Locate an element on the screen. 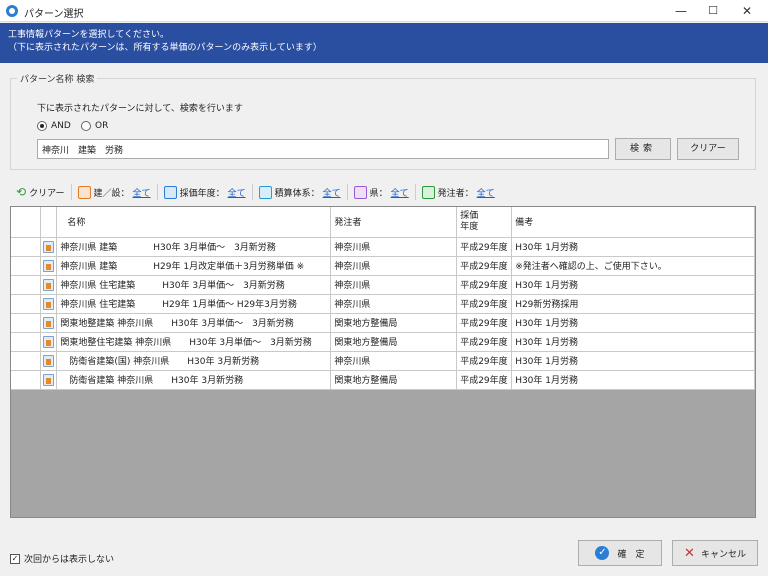 This screenshot has width=768, height=576. close-icon: ✕ is located at coordinates (747, 11).